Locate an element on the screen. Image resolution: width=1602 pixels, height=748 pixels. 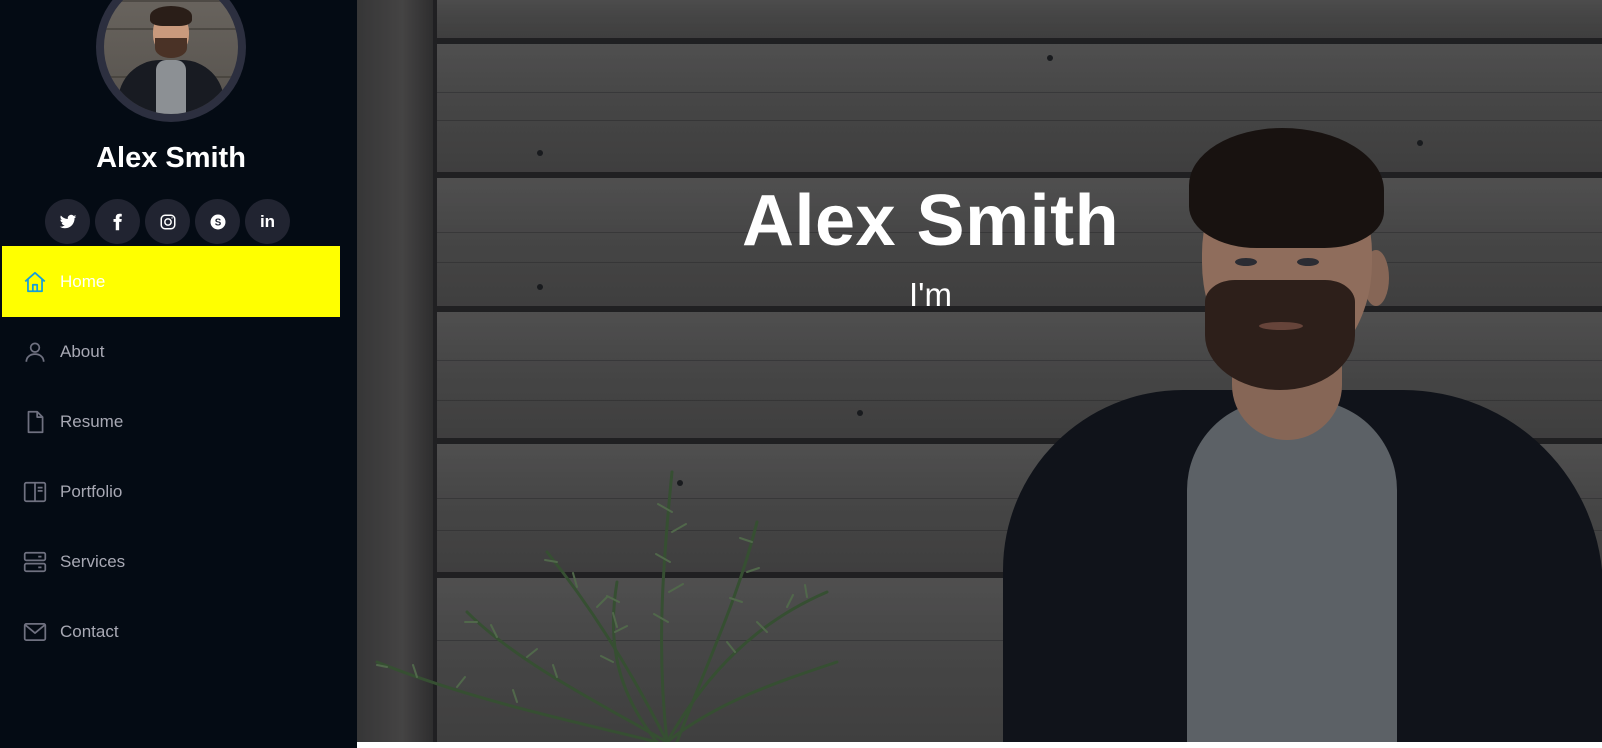
profile-name: Alex Smith is located at coordinates (171, 158).